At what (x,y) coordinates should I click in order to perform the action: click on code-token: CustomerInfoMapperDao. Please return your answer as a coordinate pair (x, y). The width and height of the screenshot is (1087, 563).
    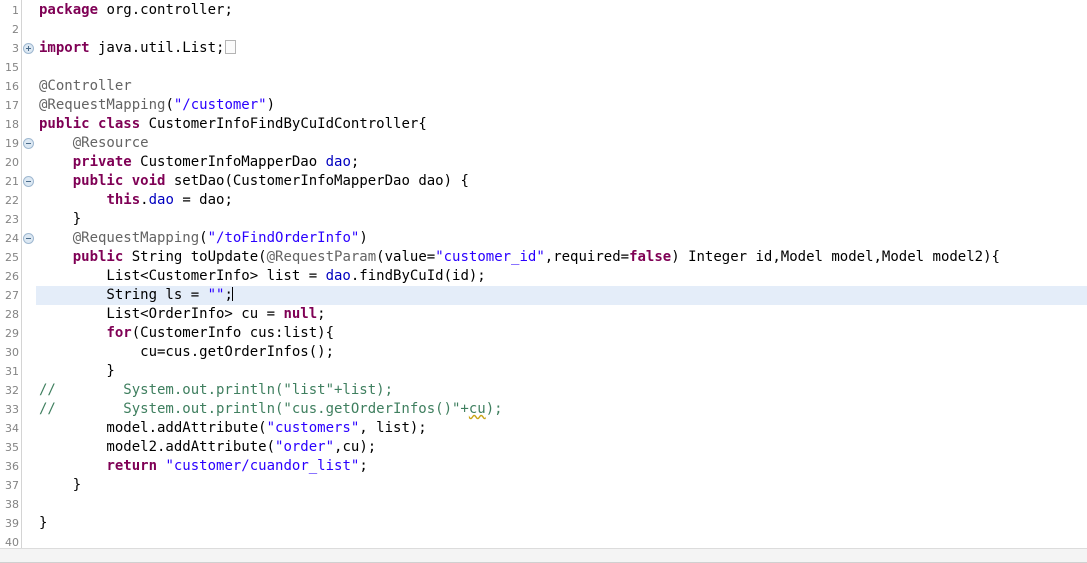
    Looking at the image, I should click on (228, 162).